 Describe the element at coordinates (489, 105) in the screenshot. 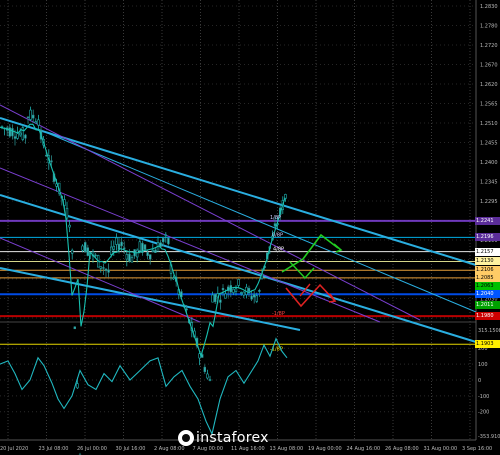

I see `price-tick-label: 1.2565` at that location.